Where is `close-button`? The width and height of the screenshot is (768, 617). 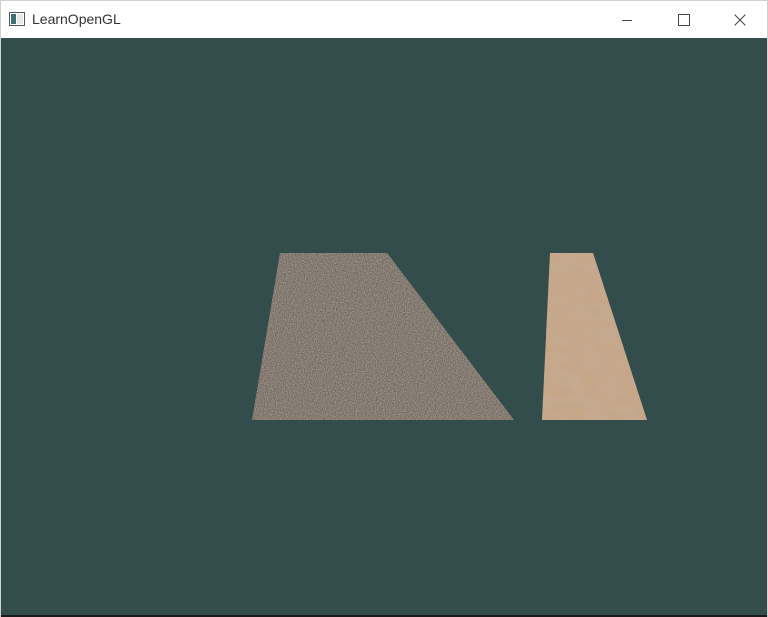
close-button is located at coordinates (740, 19).